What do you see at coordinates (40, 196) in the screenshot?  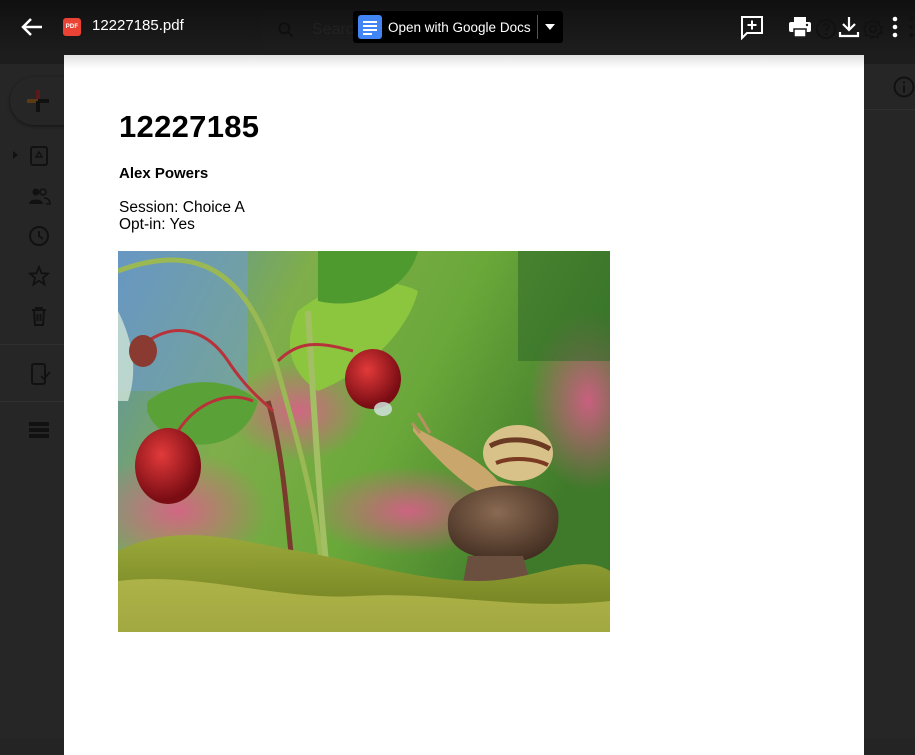 I see `shared-with-me-icon` at bounding box center [40, 196].